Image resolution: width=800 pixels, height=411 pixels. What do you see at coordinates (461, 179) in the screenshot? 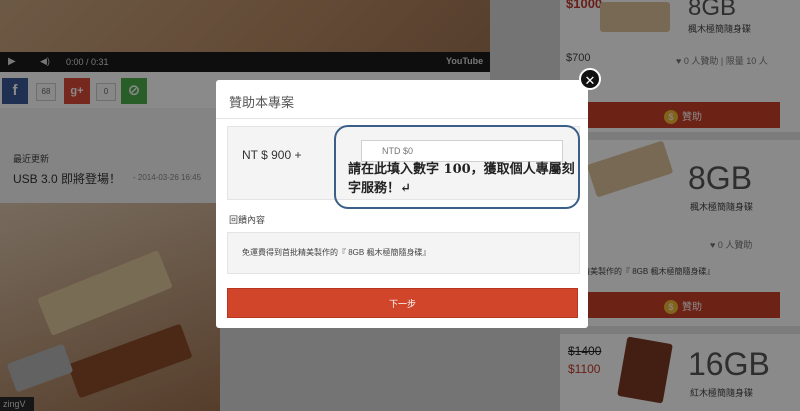
I see `annotation-text: 請在此填入數字 100，獲取個人專屬刻字服務！↵` at bounding box center [461, 179].